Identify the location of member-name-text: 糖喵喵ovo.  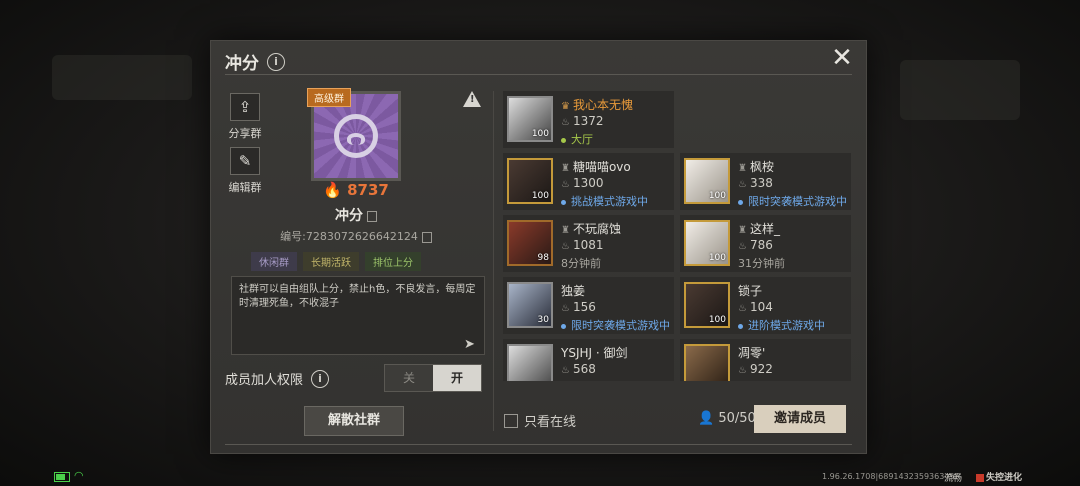
(601, 167).